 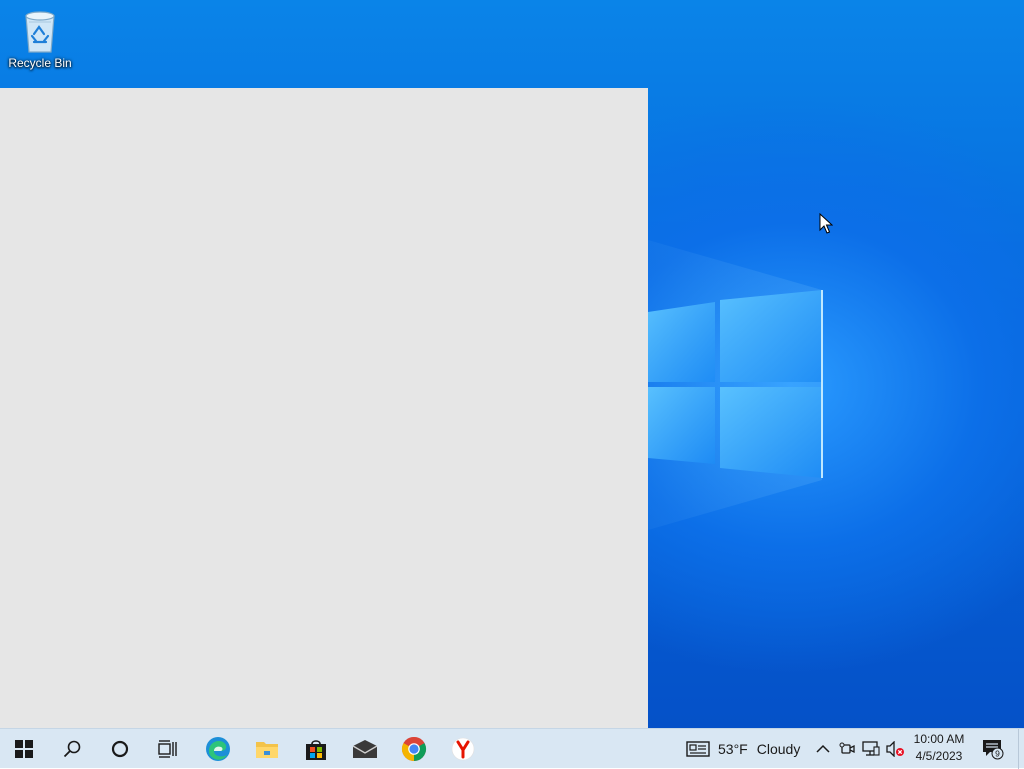 I want to click on show-desktop-button, so click(x=1021, y=749).